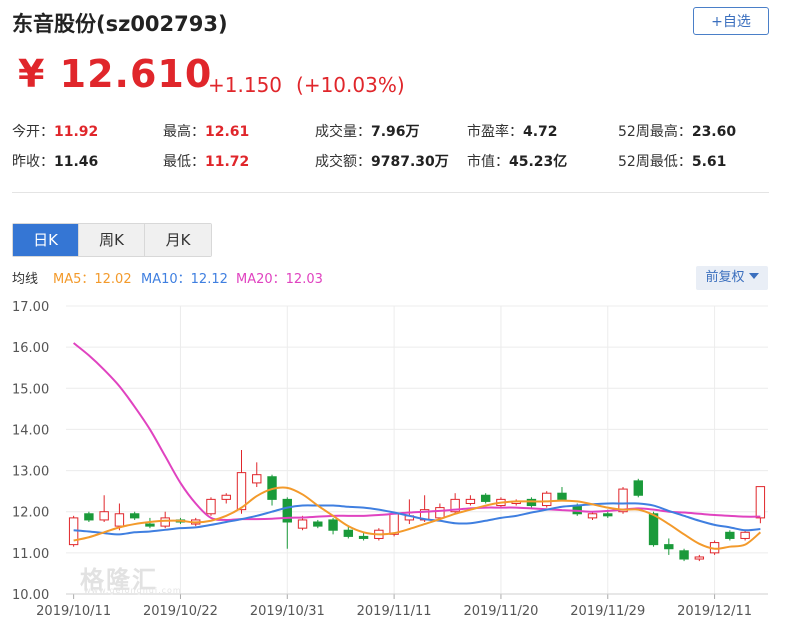 This screenshot has width=789, height=630. I want to click on y-tick-label: 16.00, so click(30, 348).